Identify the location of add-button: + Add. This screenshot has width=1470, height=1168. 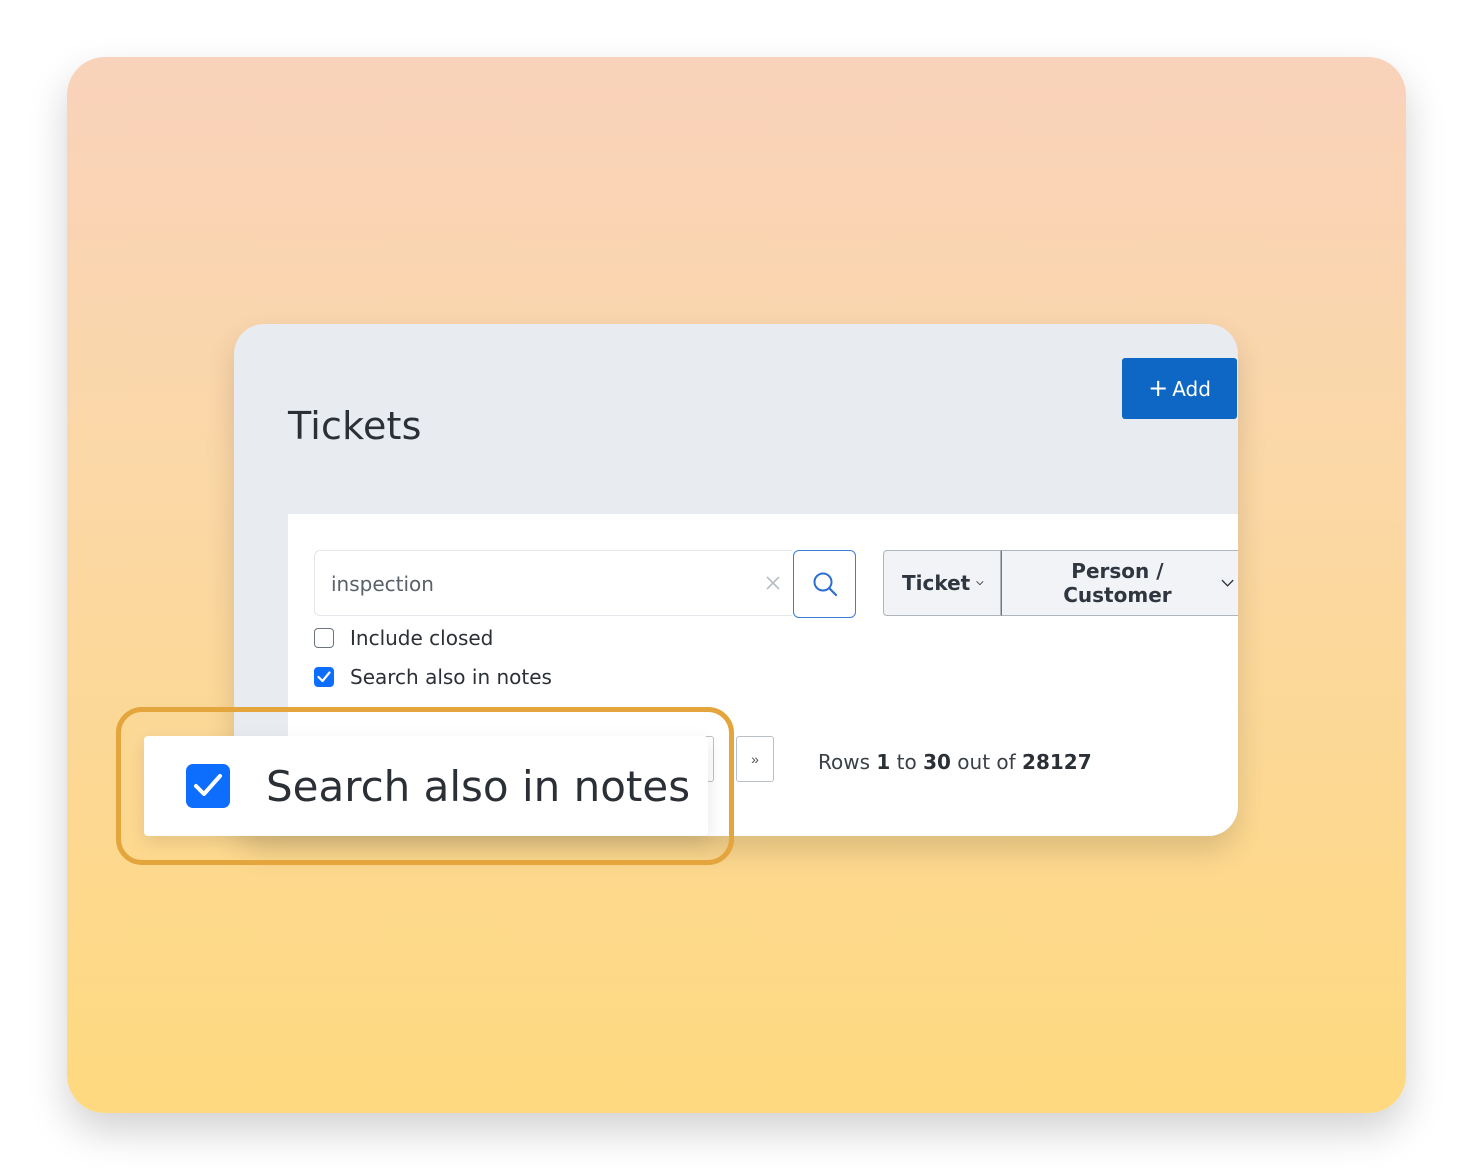
(1179, 388).